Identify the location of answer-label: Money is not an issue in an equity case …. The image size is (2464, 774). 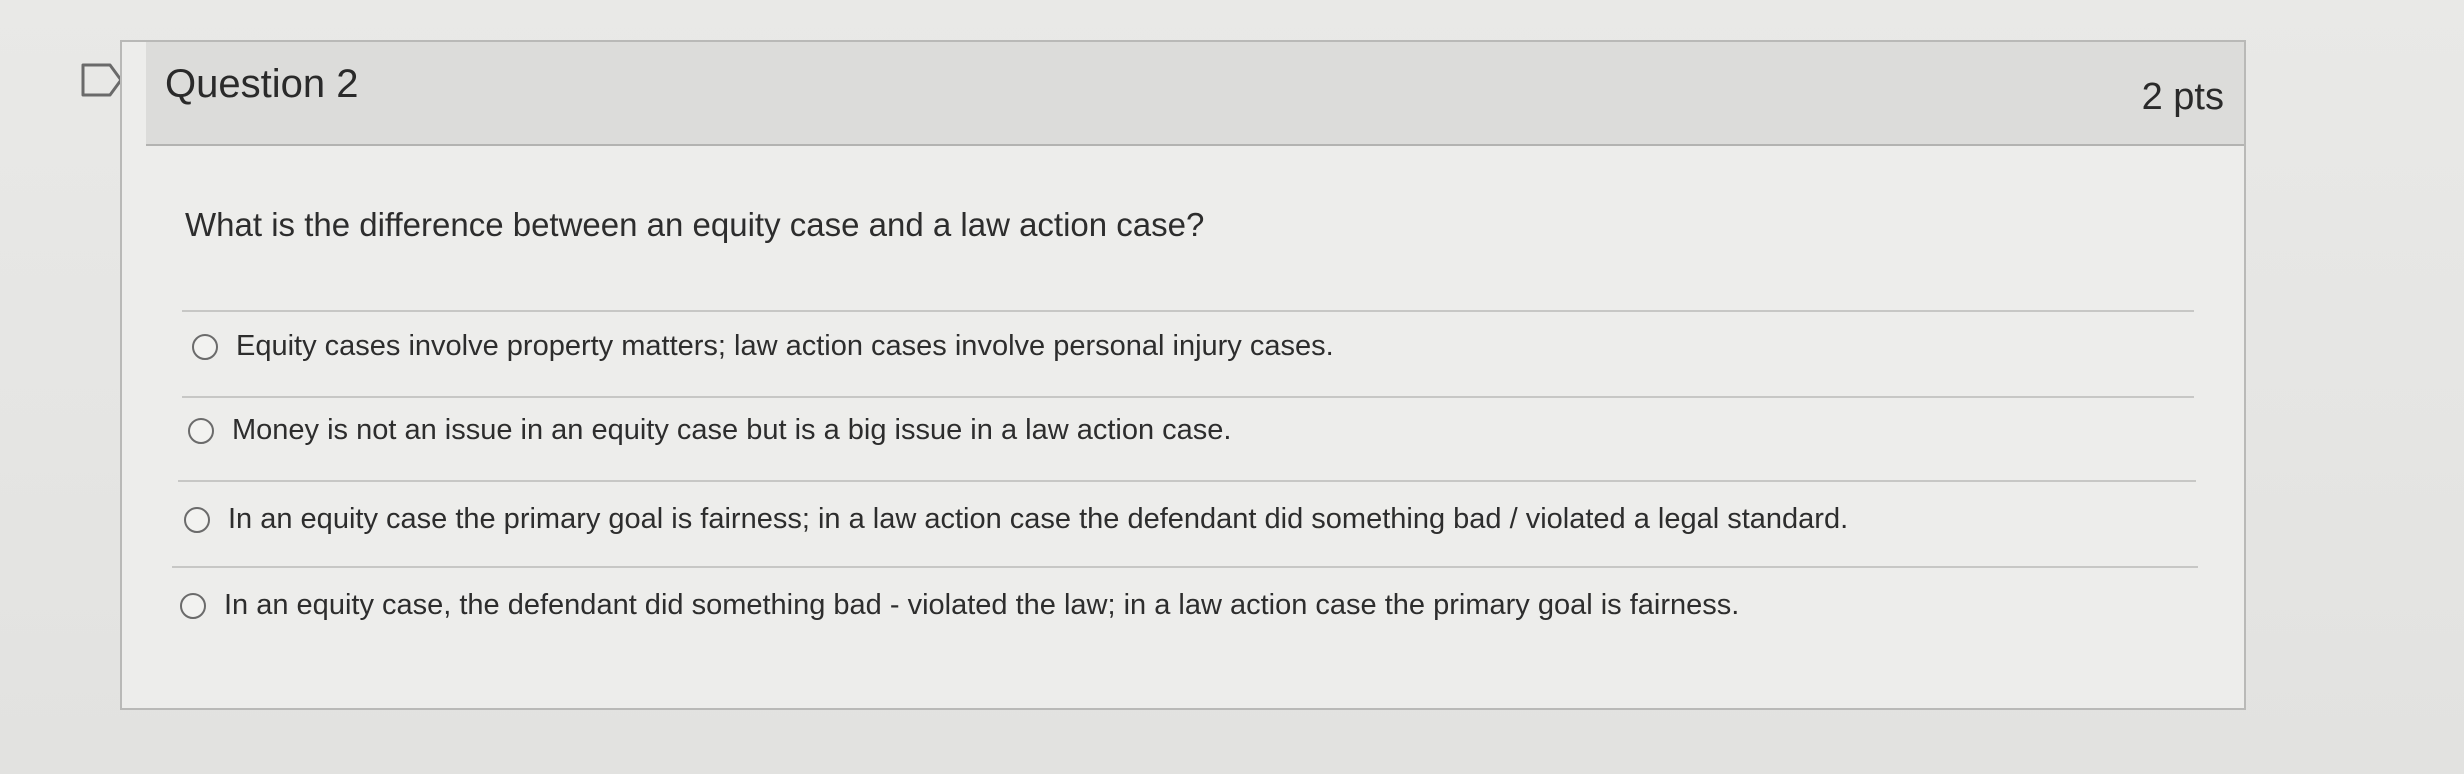
(732, 430).